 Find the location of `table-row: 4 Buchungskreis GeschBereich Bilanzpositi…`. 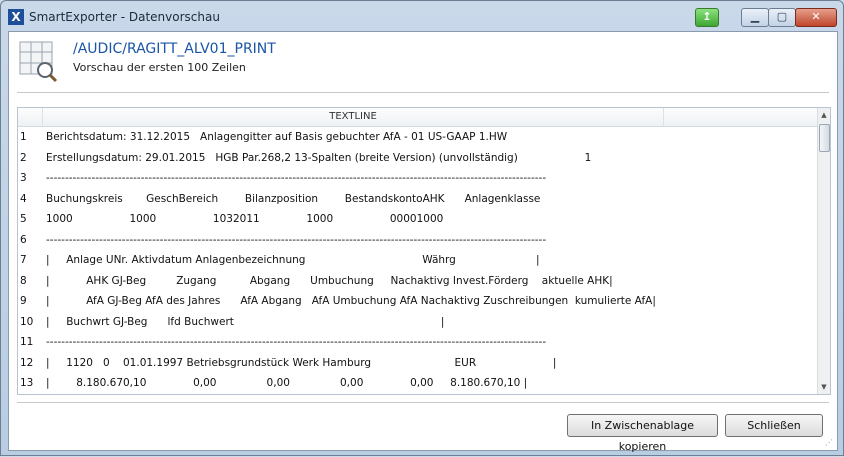

table-row: 4 Buchungskreis GeschBereich Bilanzpositi… is located at coordinates (418, 199).